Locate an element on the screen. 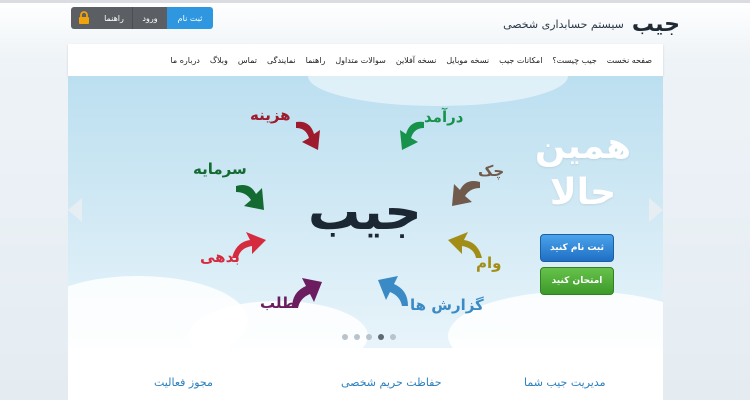  arrow-debt-icon is located at coordinates (249, 245).